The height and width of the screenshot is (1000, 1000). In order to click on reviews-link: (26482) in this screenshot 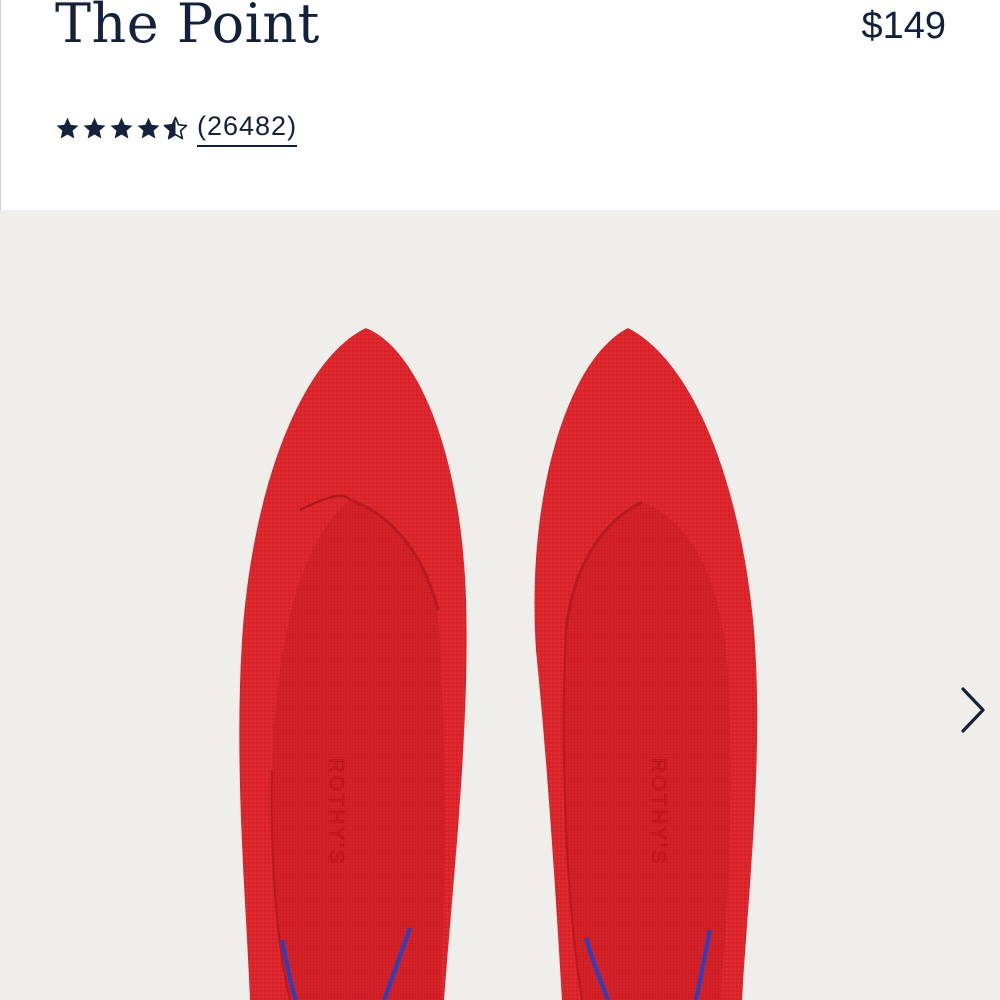, I will do `click(247, 128)`.